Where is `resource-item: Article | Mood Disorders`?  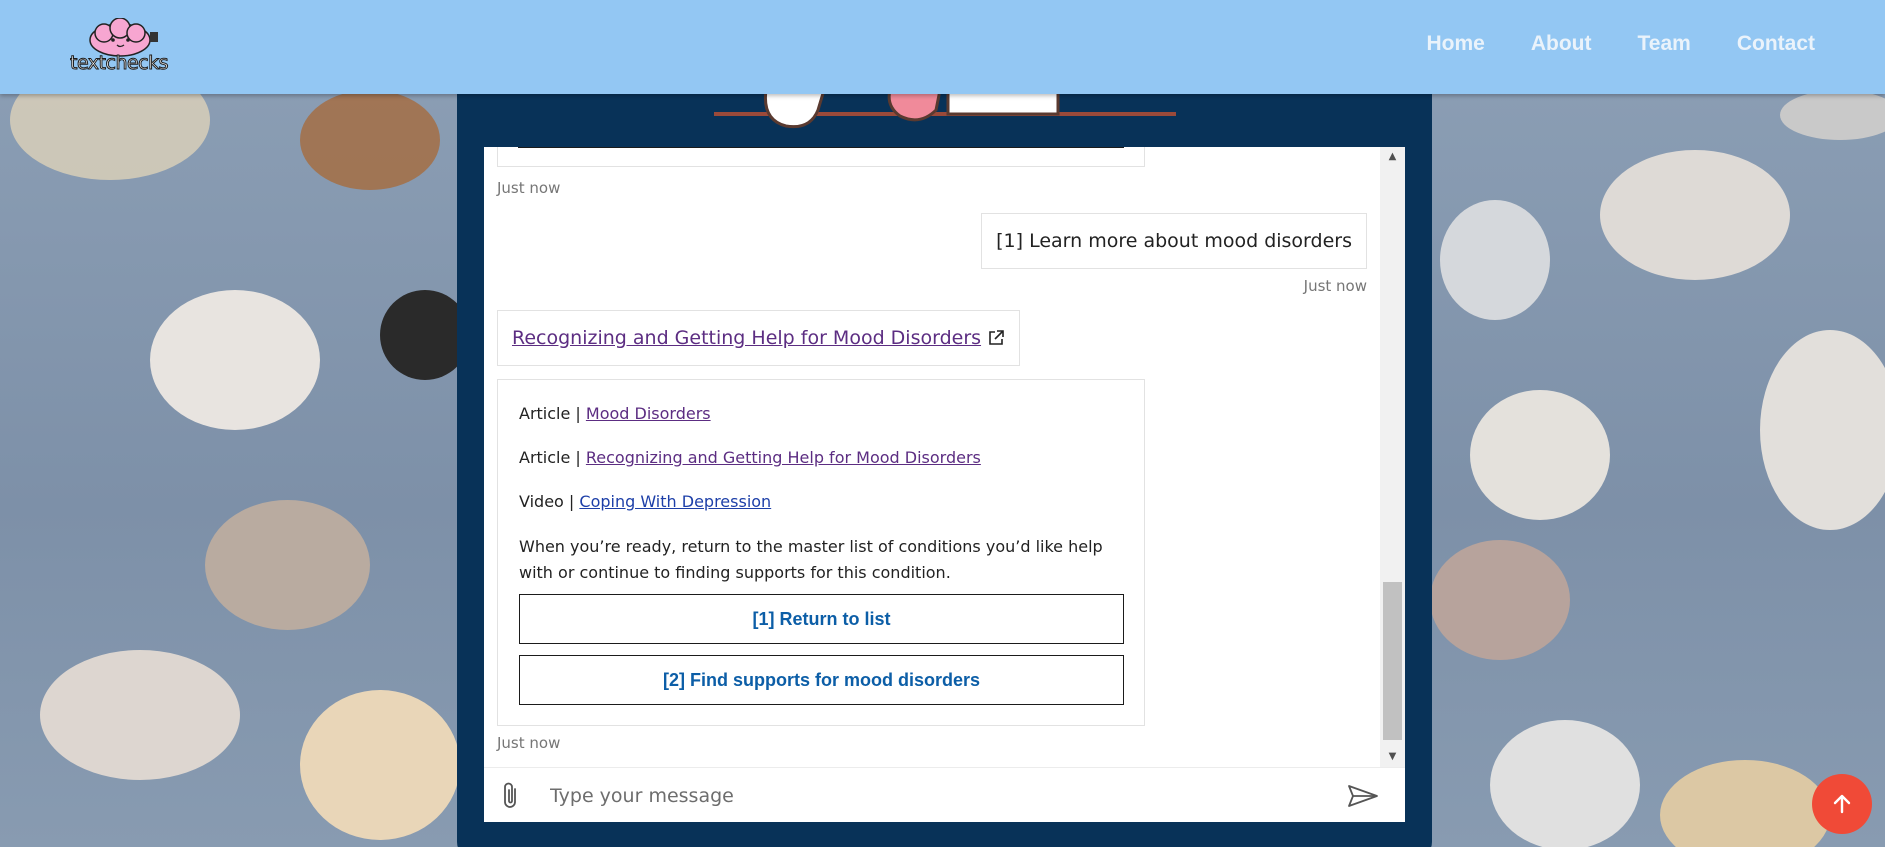
resource-item: Article | Mood Disorders is located at coordinates (821, 414).